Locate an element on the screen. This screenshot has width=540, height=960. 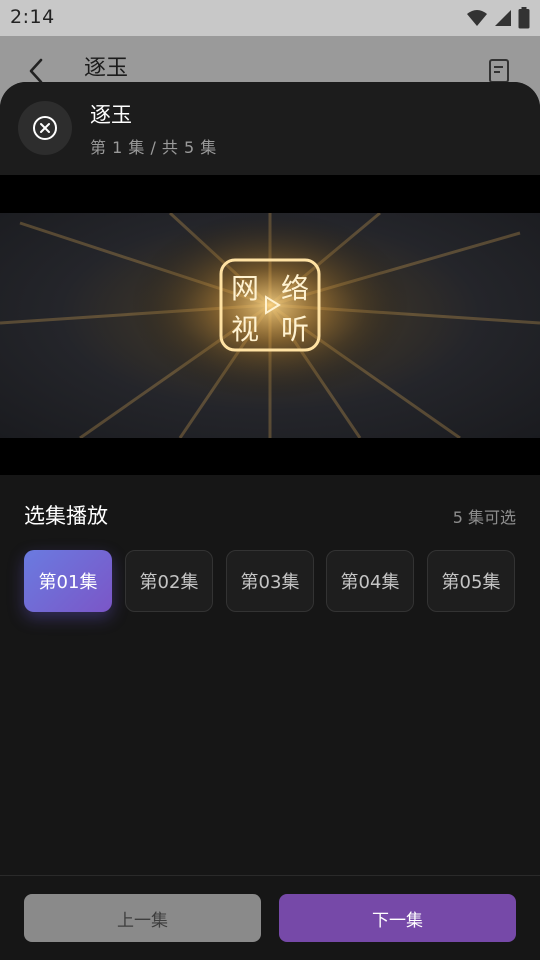
signal-icon is located at coordinates (503, 18).